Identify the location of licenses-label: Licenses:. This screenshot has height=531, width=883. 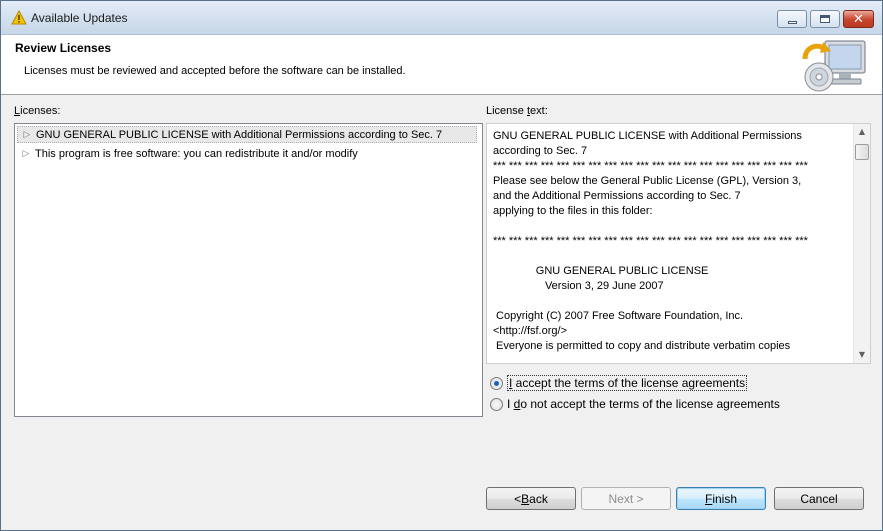
(37, 111).